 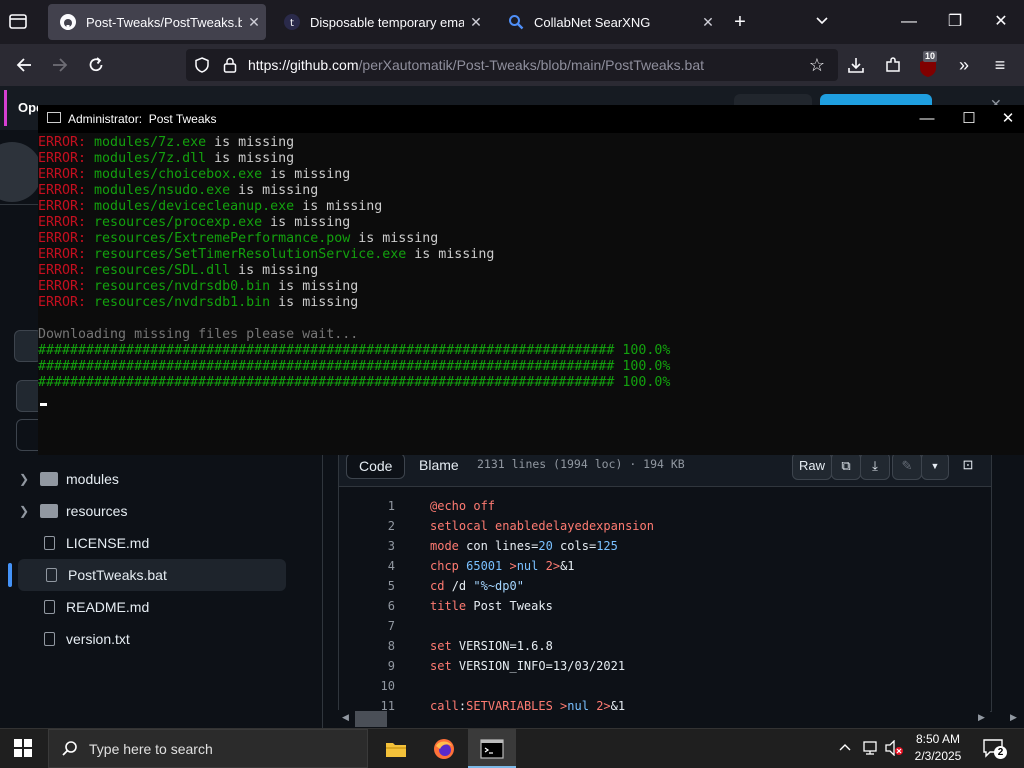 I want to click on console-title: Administrator: Post Tweaks, so click(x=142, y=119).